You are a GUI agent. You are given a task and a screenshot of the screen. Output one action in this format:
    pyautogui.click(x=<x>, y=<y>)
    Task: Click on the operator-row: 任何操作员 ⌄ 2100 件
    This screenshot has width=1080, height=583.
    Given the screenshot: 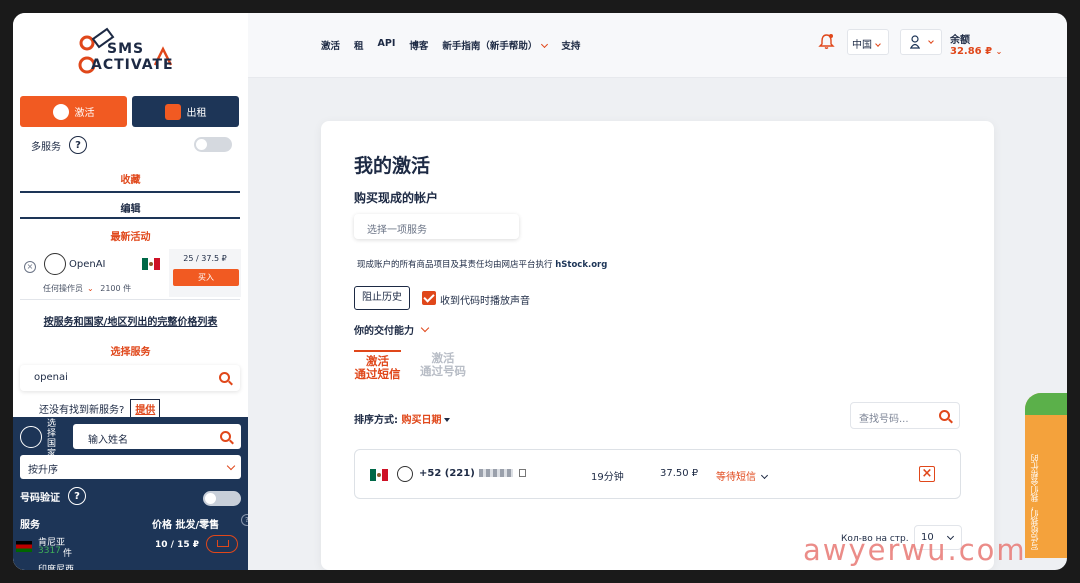 What is the action you would take?
    pyautogui.click(x=87, y=288)
    